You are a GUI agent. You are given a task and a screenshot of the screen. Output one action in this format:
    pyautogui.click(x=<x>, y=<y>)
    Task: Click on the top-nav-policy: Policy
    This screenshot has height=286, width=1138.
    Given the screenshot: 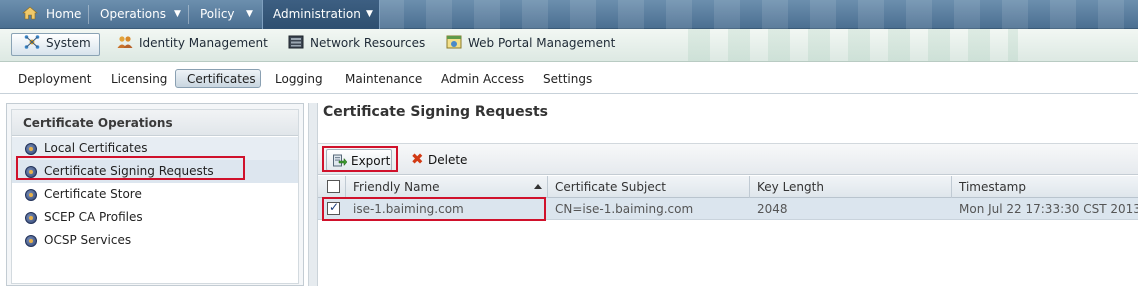 What is the action you would take?
    pyautogui.click(x=217, y=14)
    